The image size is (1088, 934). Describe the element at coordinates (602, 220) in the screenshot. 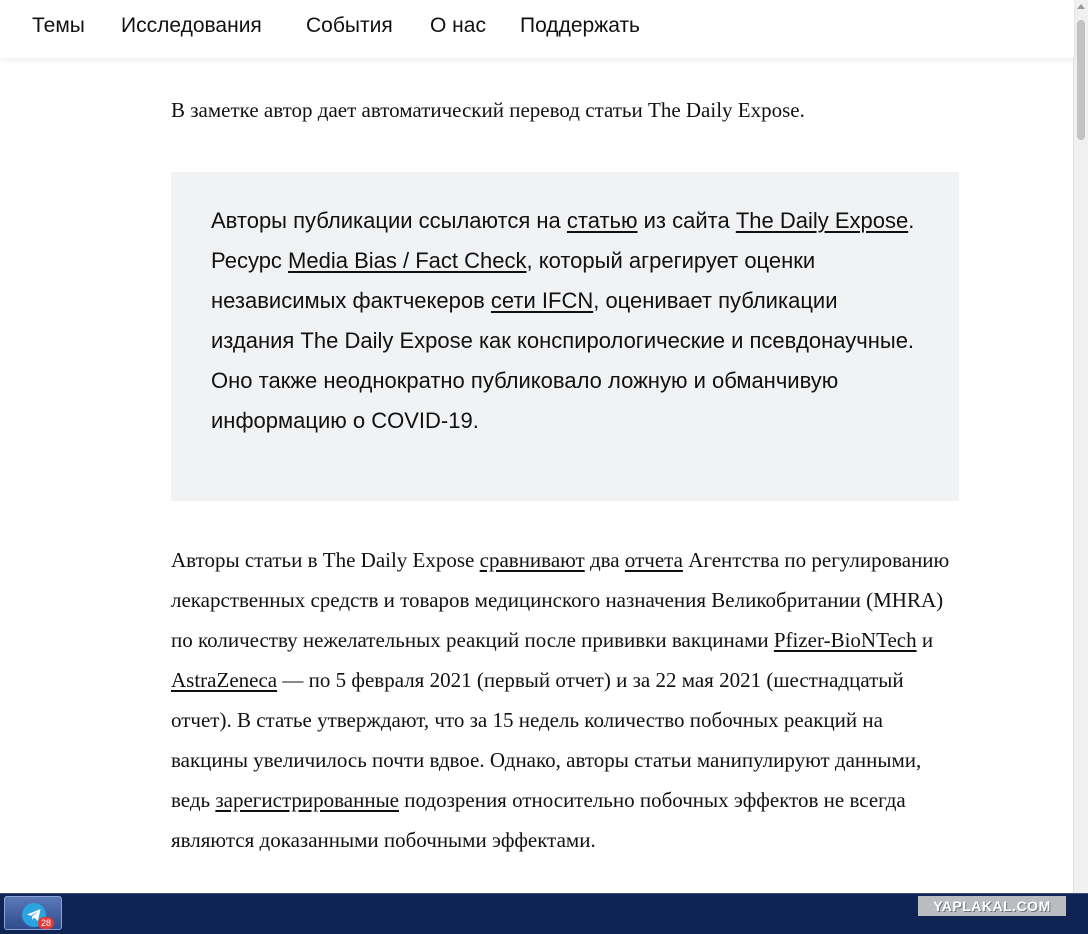

I see `link-article: статью` at that location.